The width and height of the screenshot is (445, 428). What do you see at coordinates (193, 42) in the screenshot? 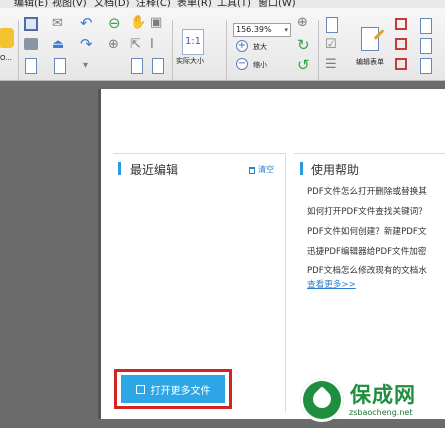
I see `actual-size-icon: 1:1` at bounding box center [193, 42].